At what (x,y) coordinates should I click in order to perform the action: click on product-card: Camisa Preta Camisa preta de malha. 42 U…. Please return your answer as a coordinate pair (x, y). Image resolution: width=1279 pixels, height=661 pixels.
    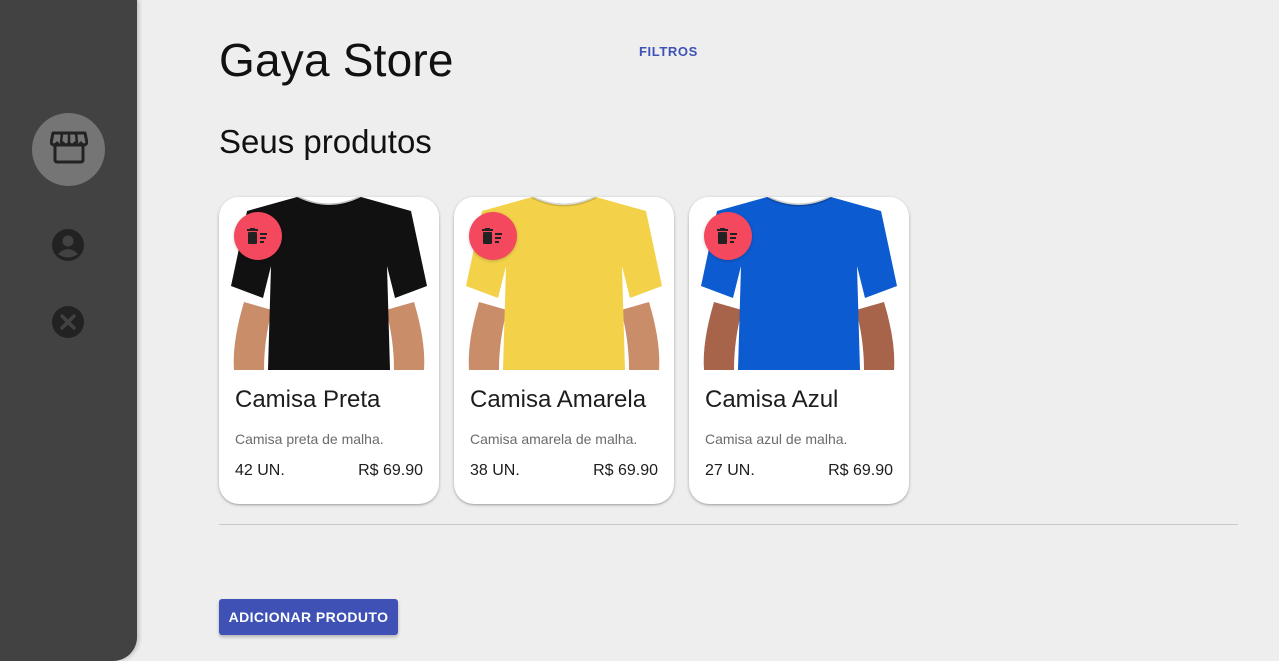
    Looking at the image, I should click on (329, 350).